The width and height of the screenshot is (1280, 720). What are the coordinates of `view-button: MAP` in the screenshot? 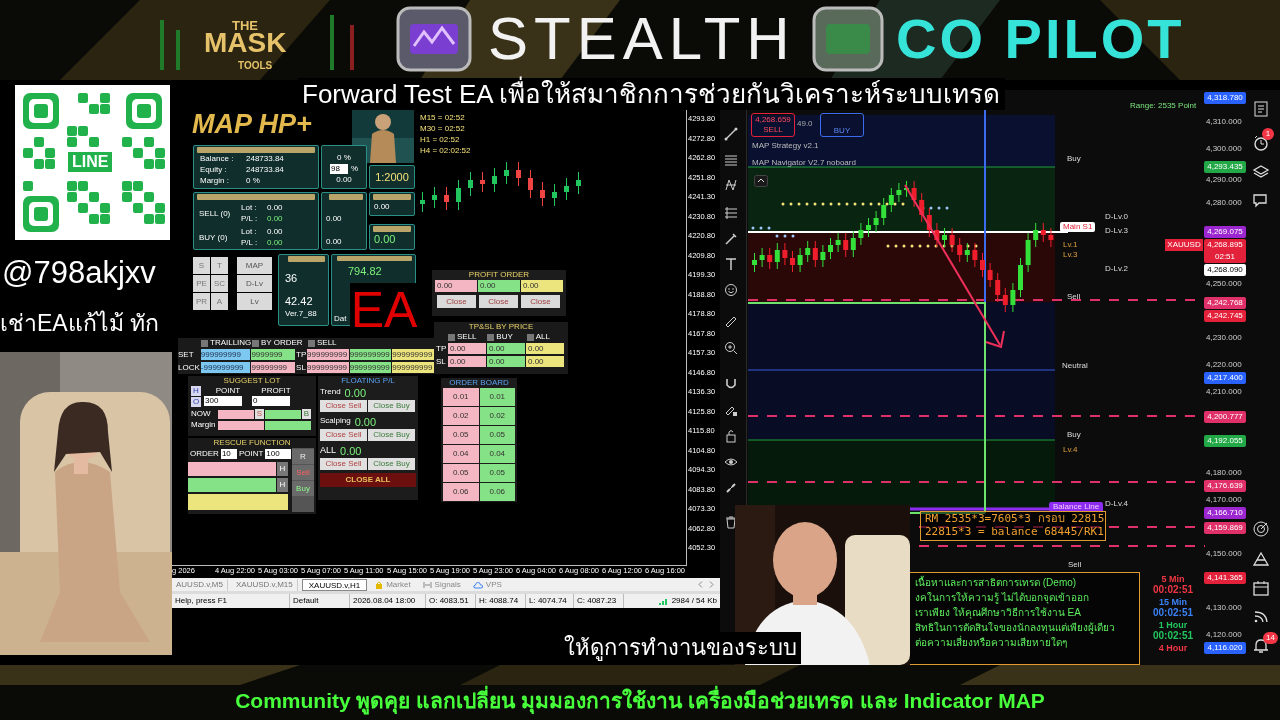 It's located at (254, 265).